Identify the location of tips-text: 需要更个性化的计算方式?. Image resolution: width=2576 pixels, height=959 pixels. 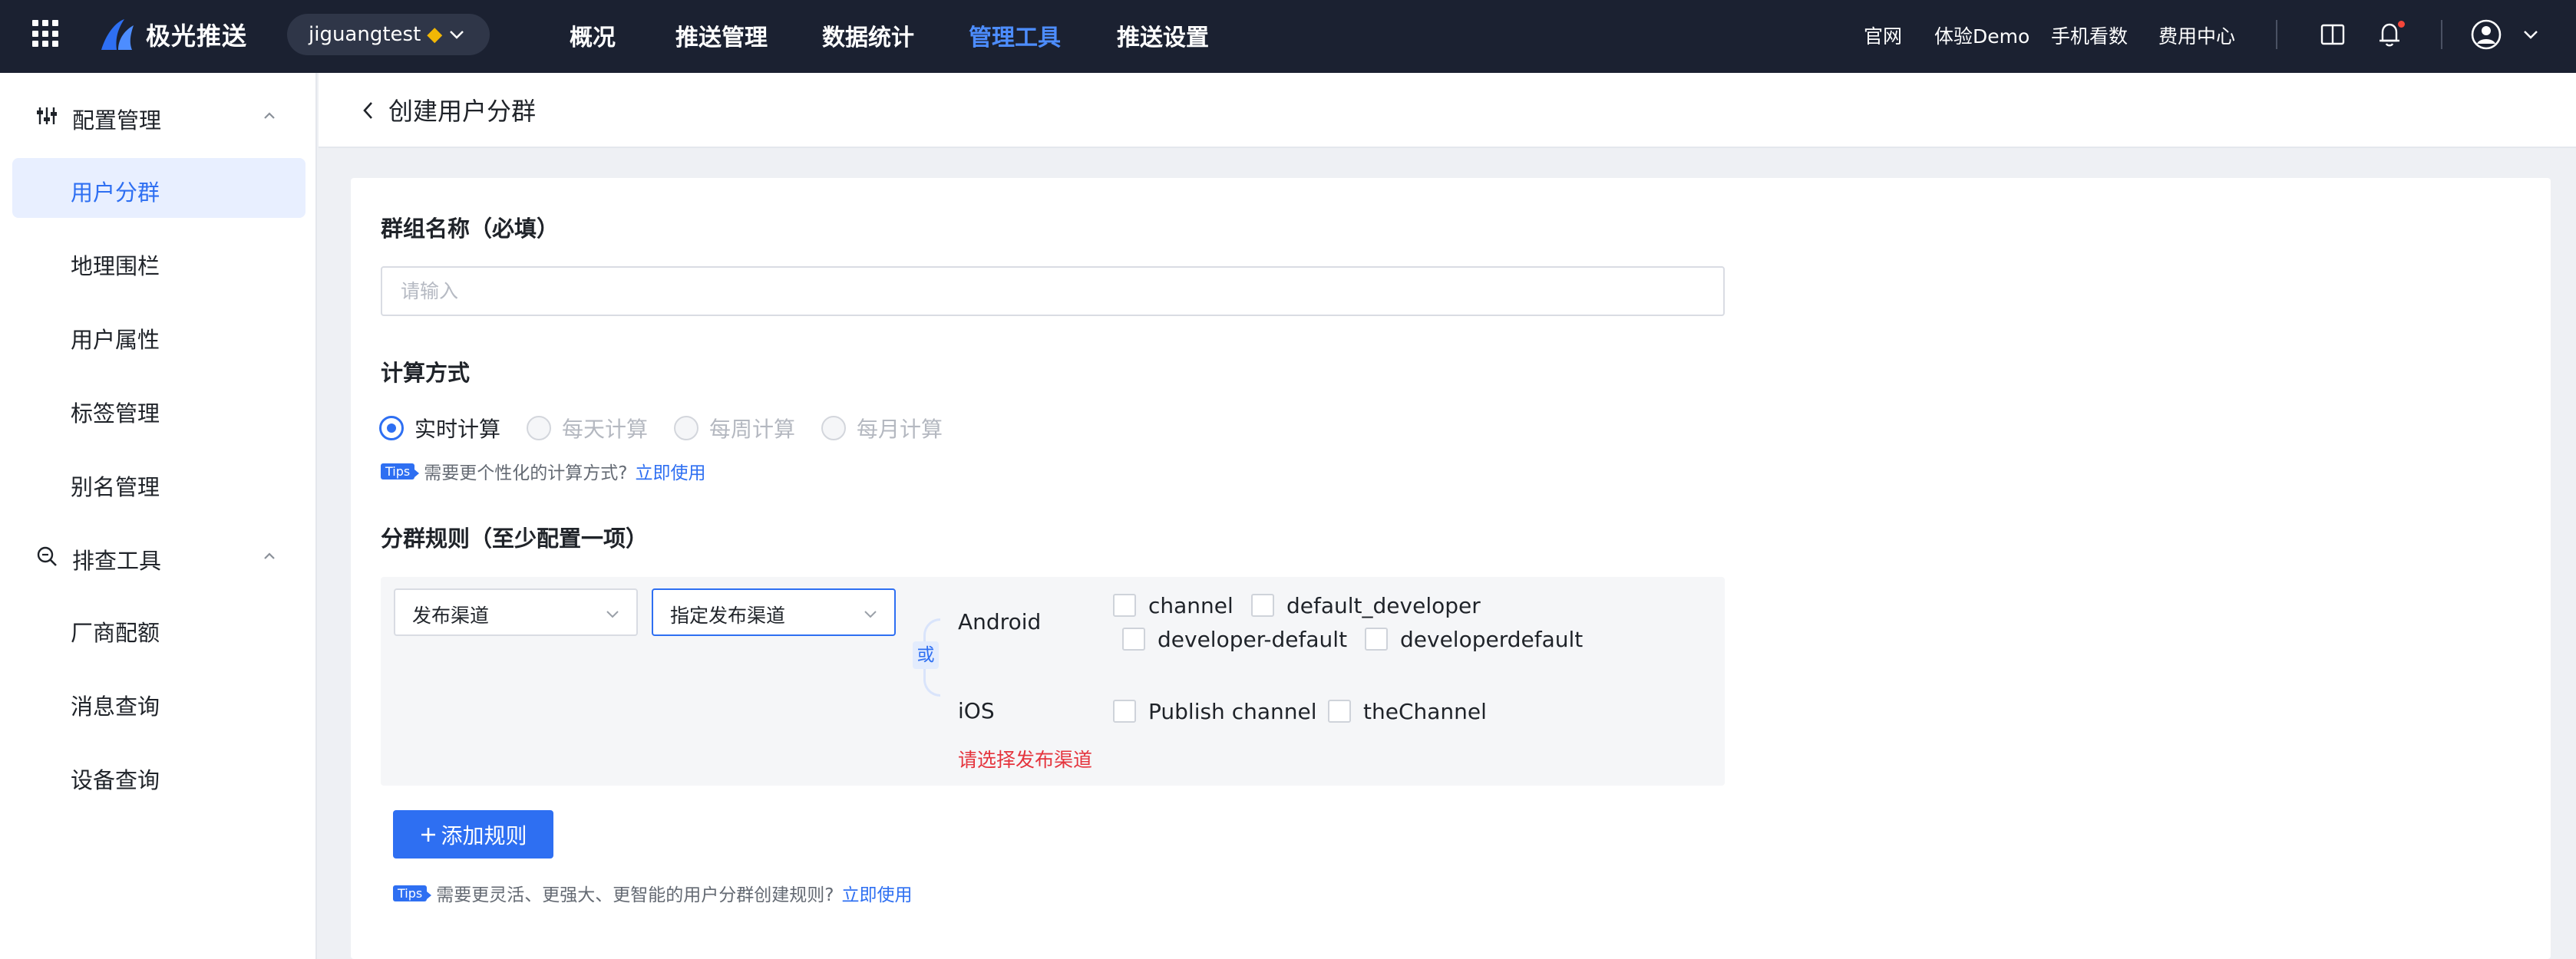
(526, 473).